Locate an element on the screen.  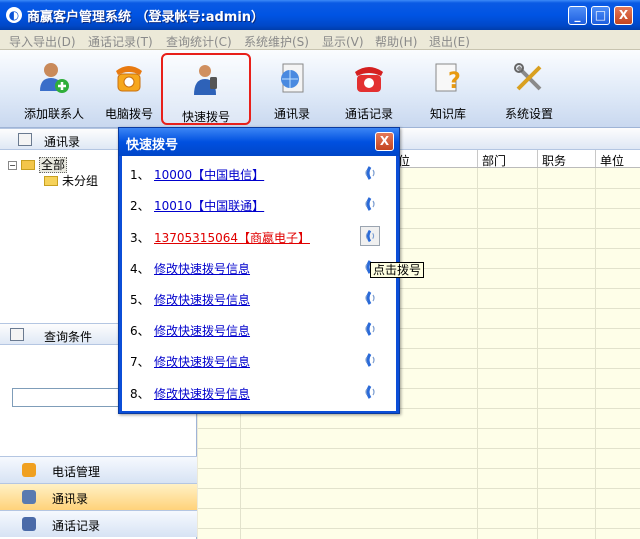
menu-exit: 退出(E) is located at coordinates (449, 41).